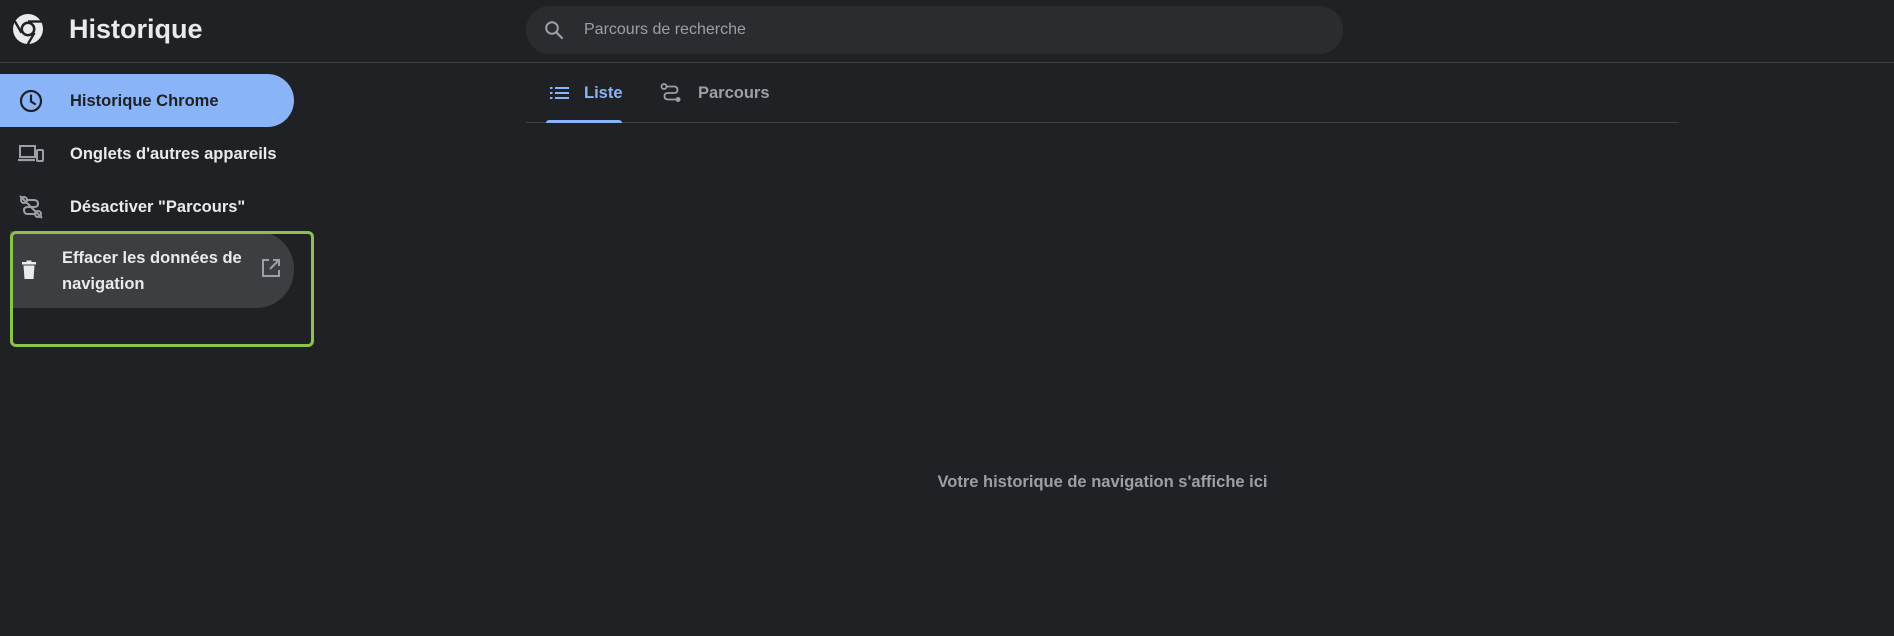  I want to click on sidebar-item-chrome-history: Historique Chrome, so click(147, 100).